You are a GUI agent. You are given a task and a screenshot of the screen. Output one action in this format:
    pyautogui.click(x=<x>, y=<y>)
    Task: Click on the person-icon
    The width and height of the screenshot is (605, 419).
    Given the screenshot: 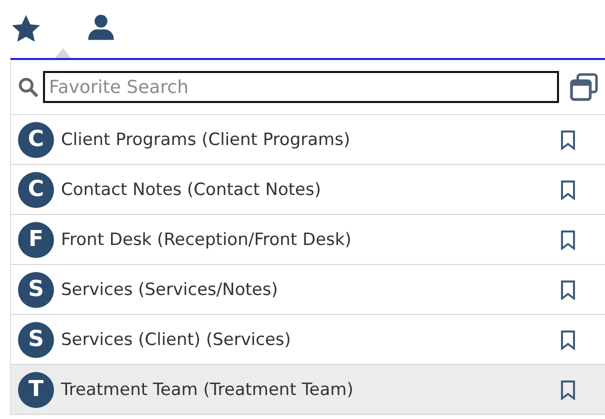 What is the action you would take?
    pyautogui.click(x=101, y=27)
    